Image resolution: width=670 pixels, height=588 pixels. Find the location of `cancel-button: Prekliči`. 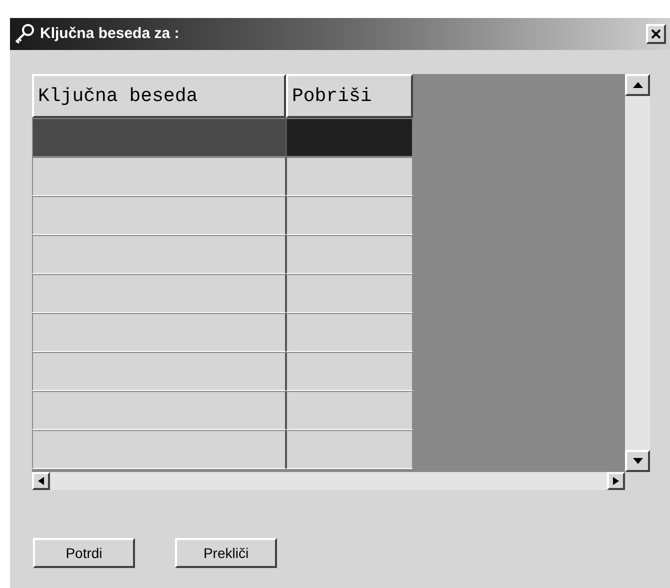

cancel-button: Prekliči is located at coordinates (226, 553).